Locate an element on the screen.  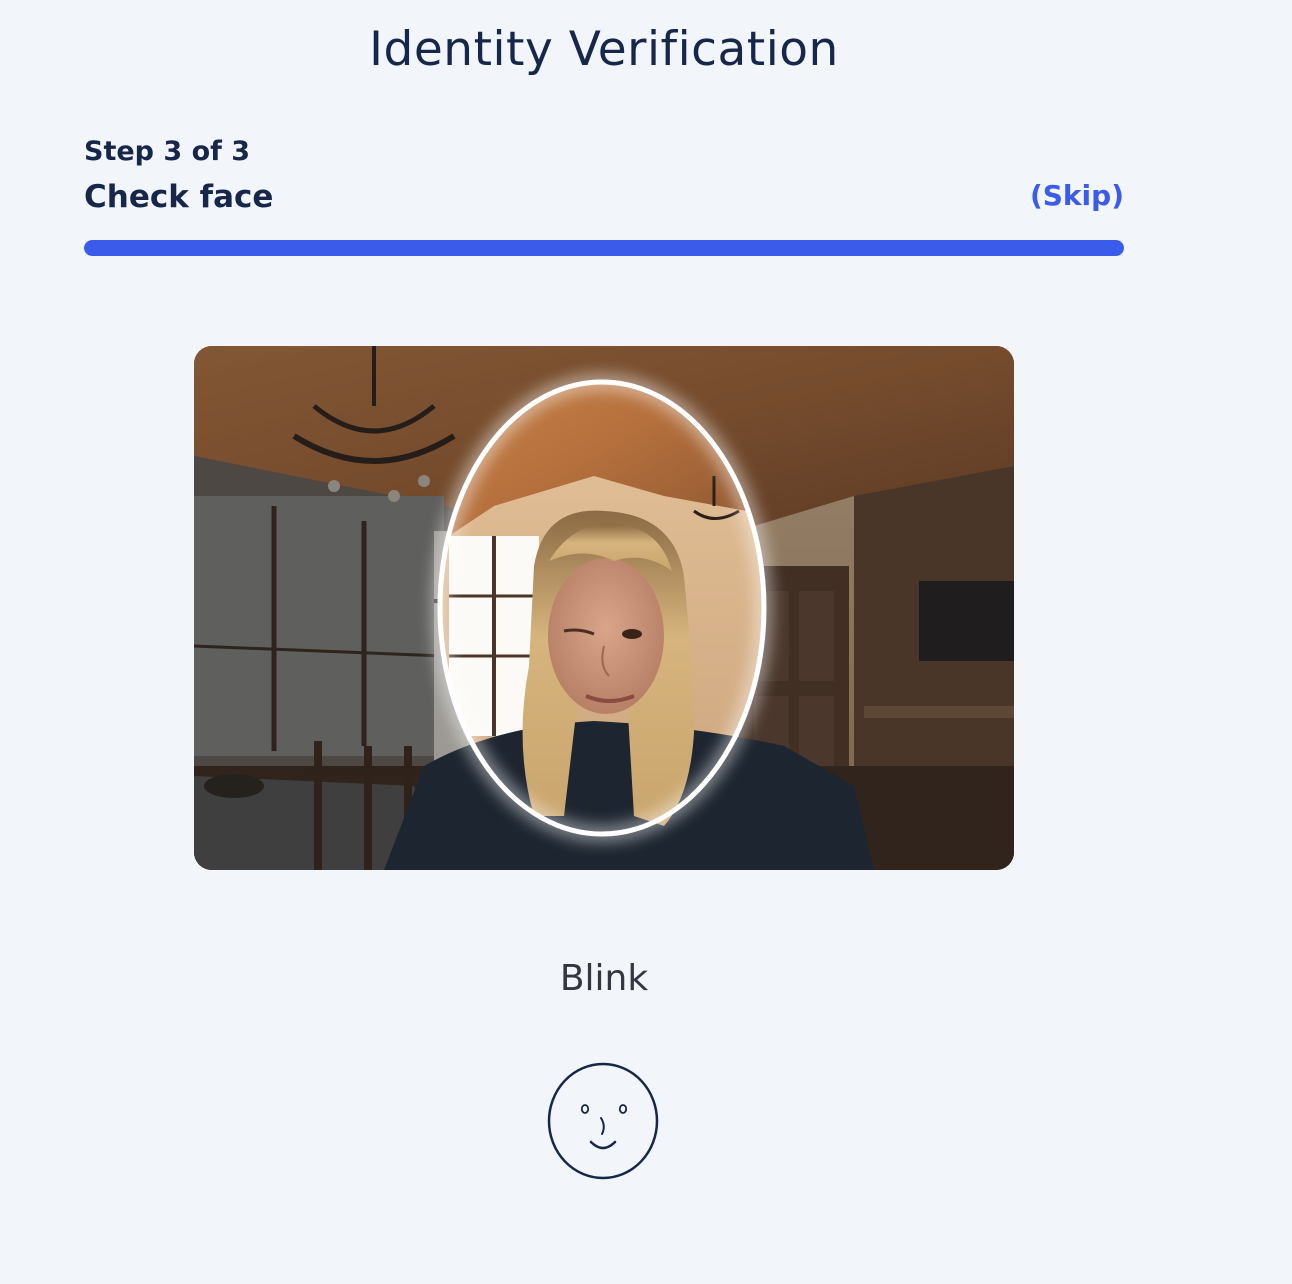
smiling-face-icon is located at coordinates (603, 1121).